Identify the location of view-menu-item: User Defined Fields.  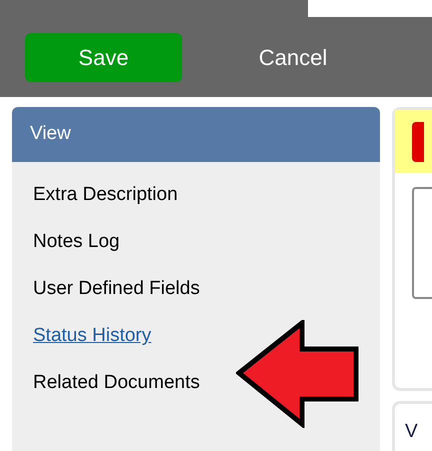
(116, 289).